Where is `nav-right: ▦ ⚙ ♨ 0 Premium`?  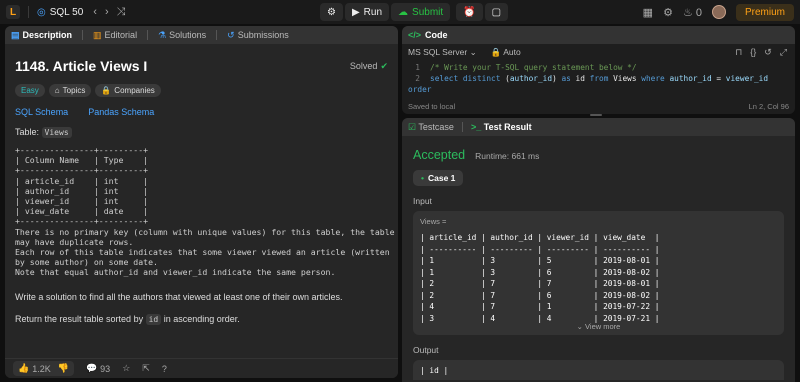 nav-right: ▦ ⚙ ♨ 0 Premium is located at coordinates (718, 12).